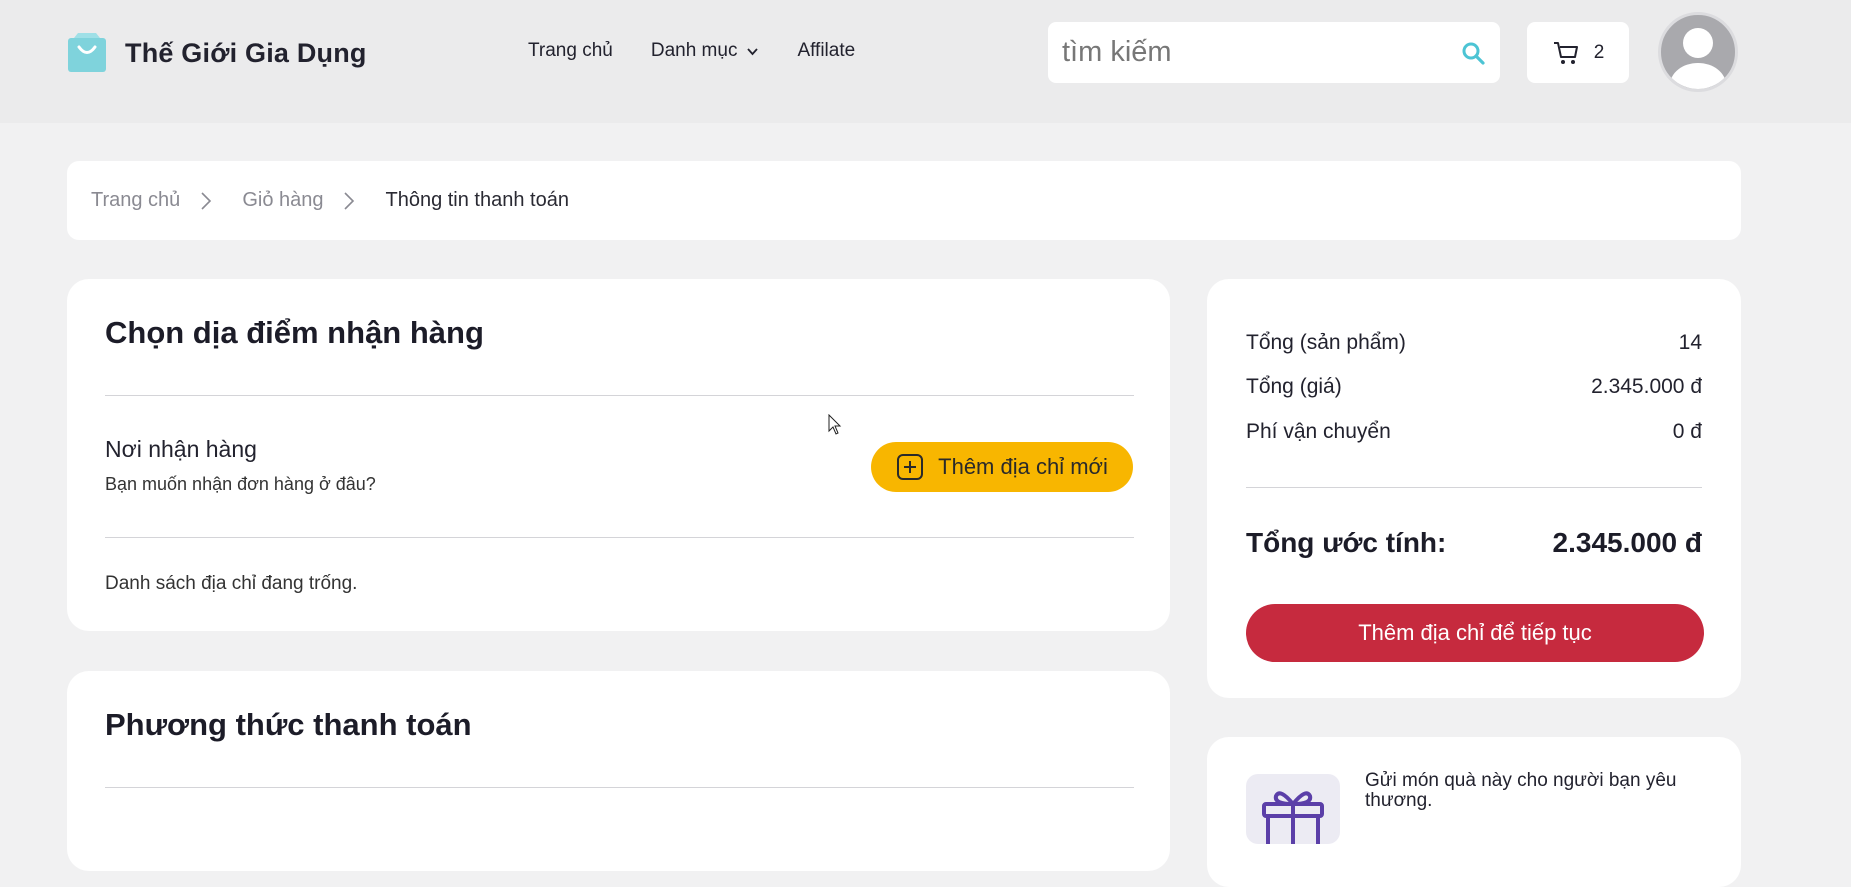 The image size is (1851, 887). I want to click on search-input, so click(1252, 52).